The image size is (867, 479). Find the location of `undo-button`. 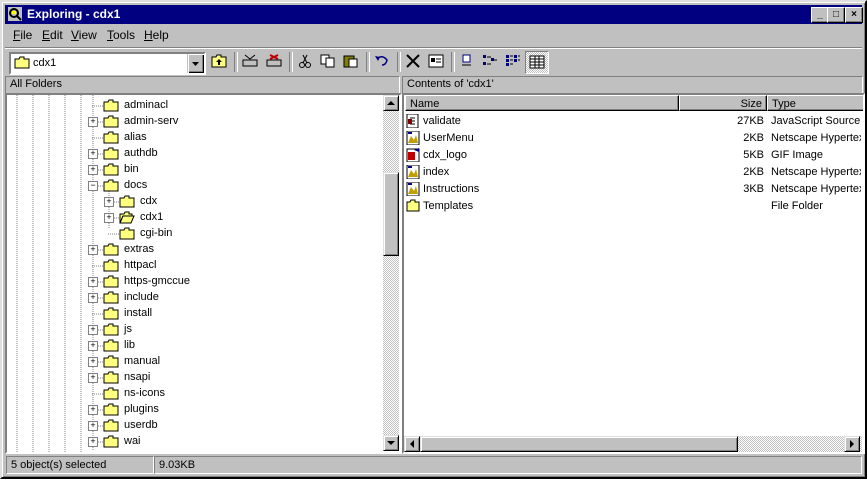

undo-button is located at coordinates (382, 61).